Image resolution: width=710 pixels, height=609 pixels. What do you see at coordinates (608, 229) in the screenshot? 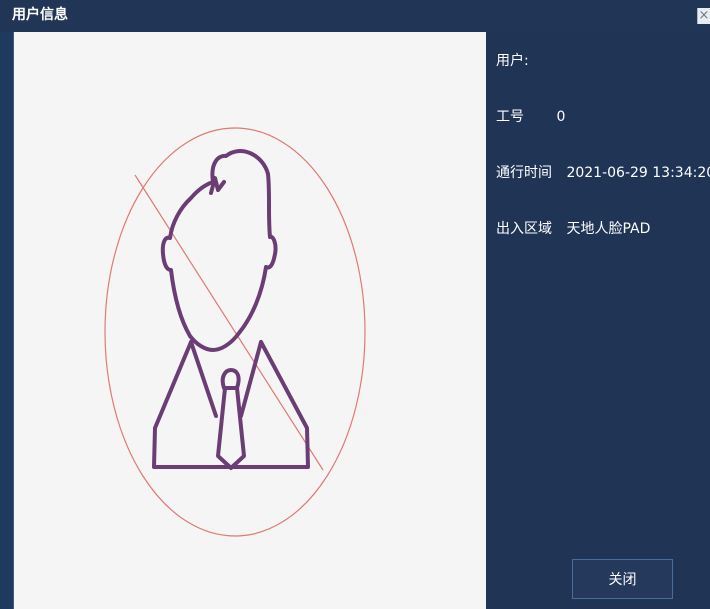
I see `area-value: 天地人脸PAD` at bounding box center [608, 229].